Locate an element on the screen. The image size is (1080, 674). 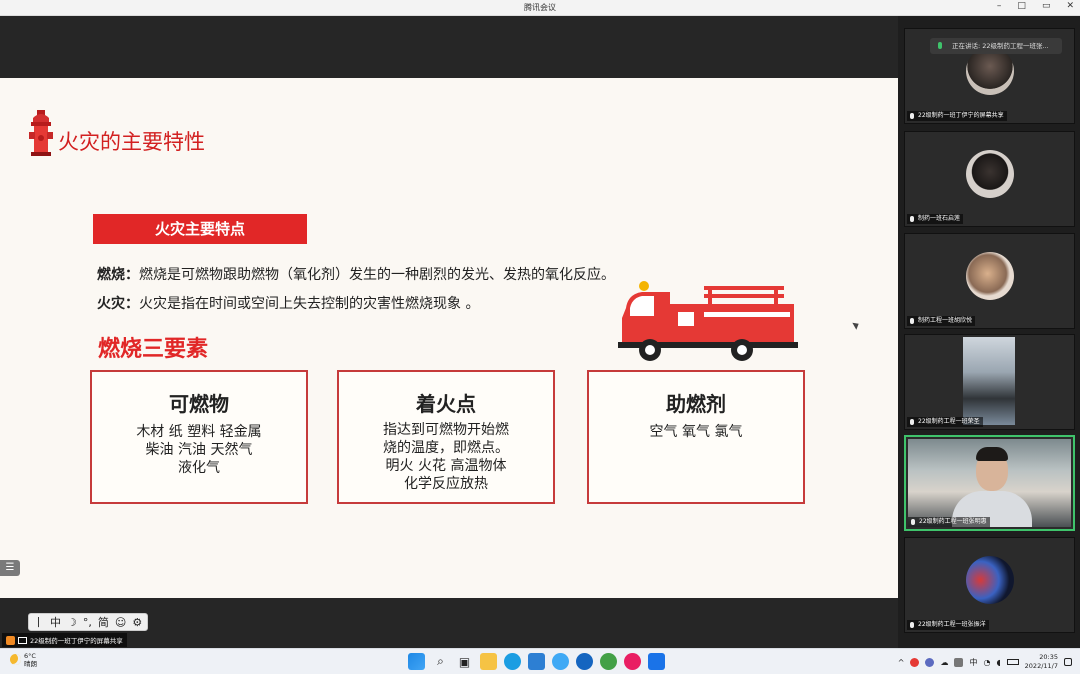
fire-definition: 火灾：火灾是指在时间或空间上失去控制的灾害性燃烧现象 。 is located at coordinates (288, 303).